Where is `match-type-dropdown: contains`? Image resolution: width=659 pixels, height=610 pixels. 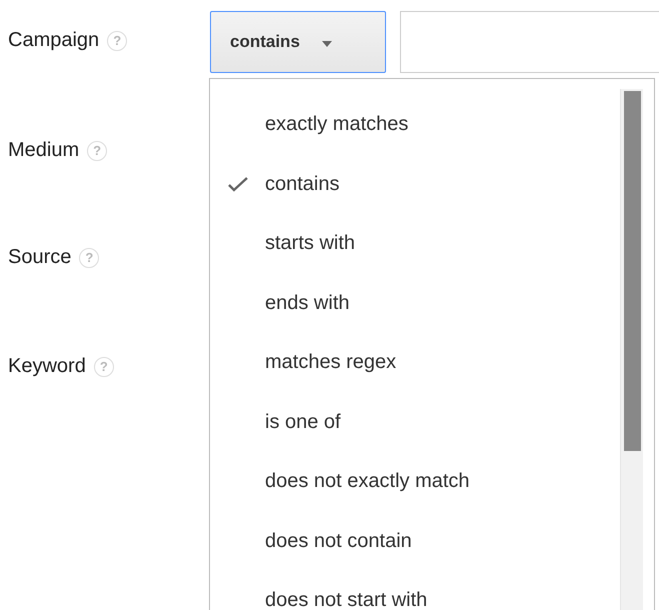 match-type-dropdown: contains is located at coordinates (298, 42).